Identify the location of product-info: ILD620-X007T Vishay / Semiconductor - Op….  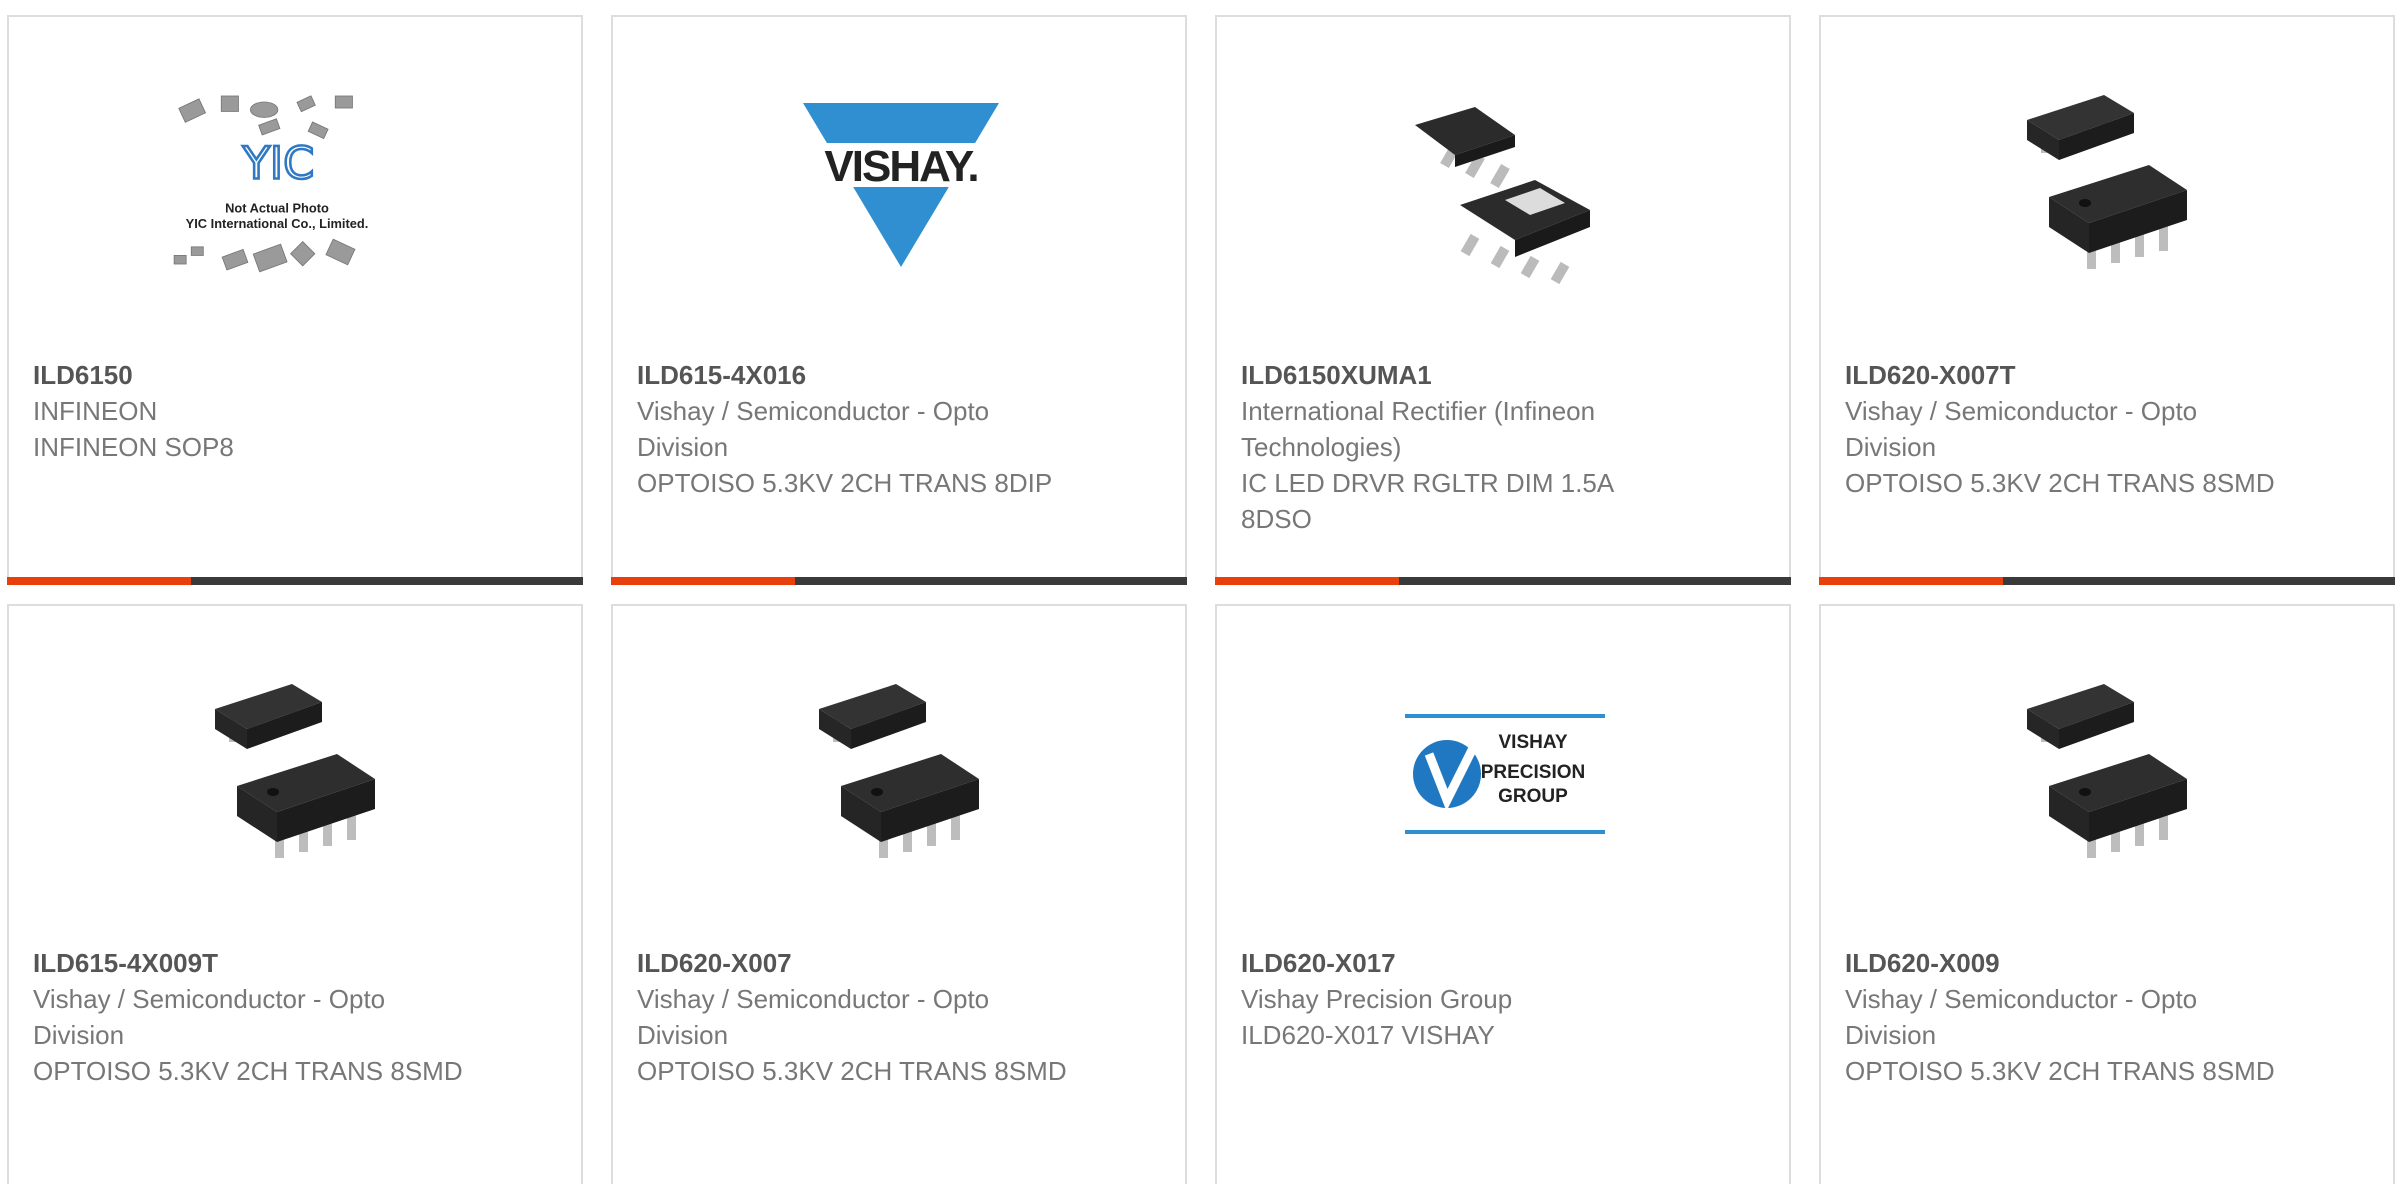
(2060, 429).